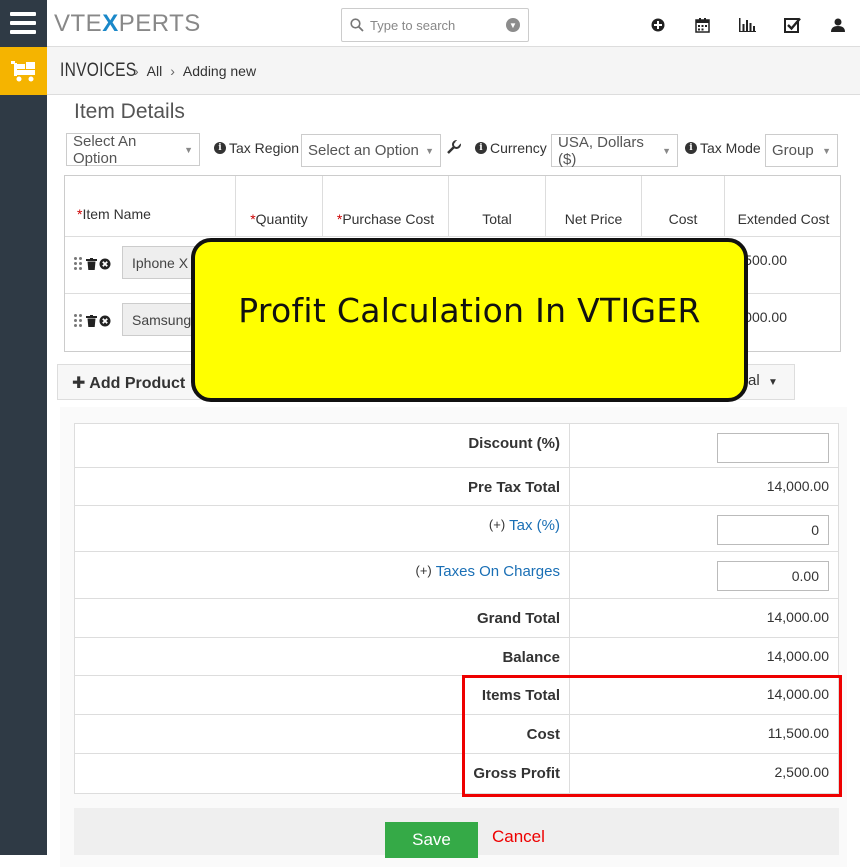 Image resolution: width=860 pixels, height=867 pixels. What do you see at coordinates (129, 111) in the screenshot?
I see `item-details-title: Item Details` at bounding box center [129, 111].